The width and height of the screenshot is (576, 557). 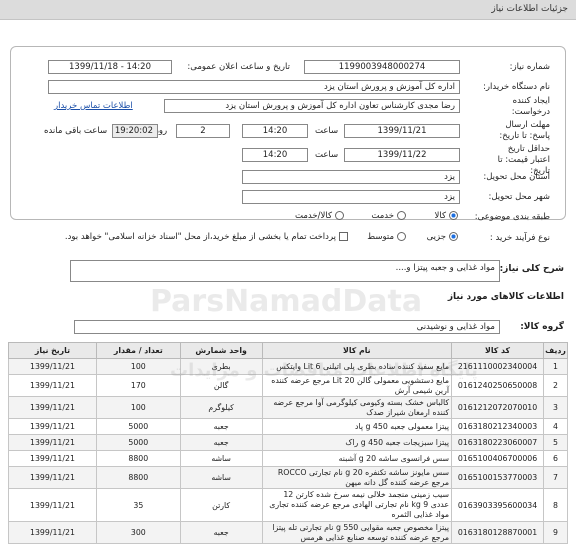 What do you see at coordinates (327, 131) in the screenshot?
I see `reply-time-label: ساعت` at bounding box center [327, 131].